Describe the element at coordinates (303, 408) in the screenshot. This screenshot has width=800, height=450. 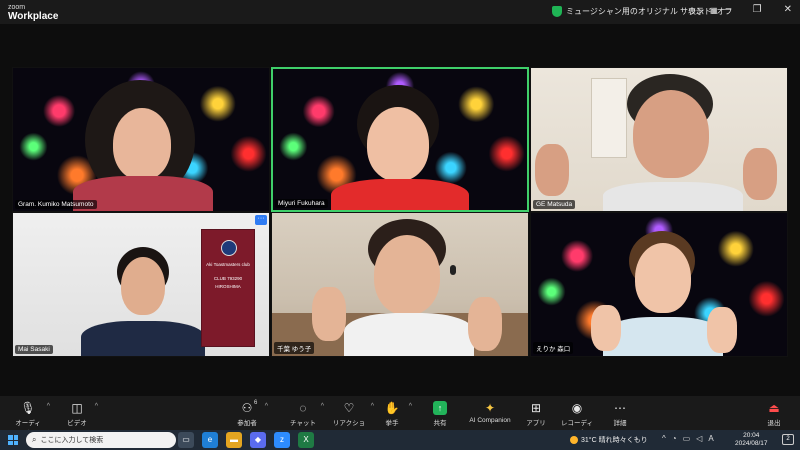
I see `chat-icon: ◌` at that location.